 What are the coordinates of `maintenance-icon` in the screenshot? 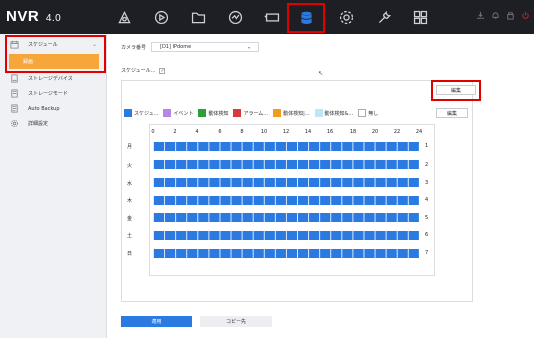 It's located at (384, 17).